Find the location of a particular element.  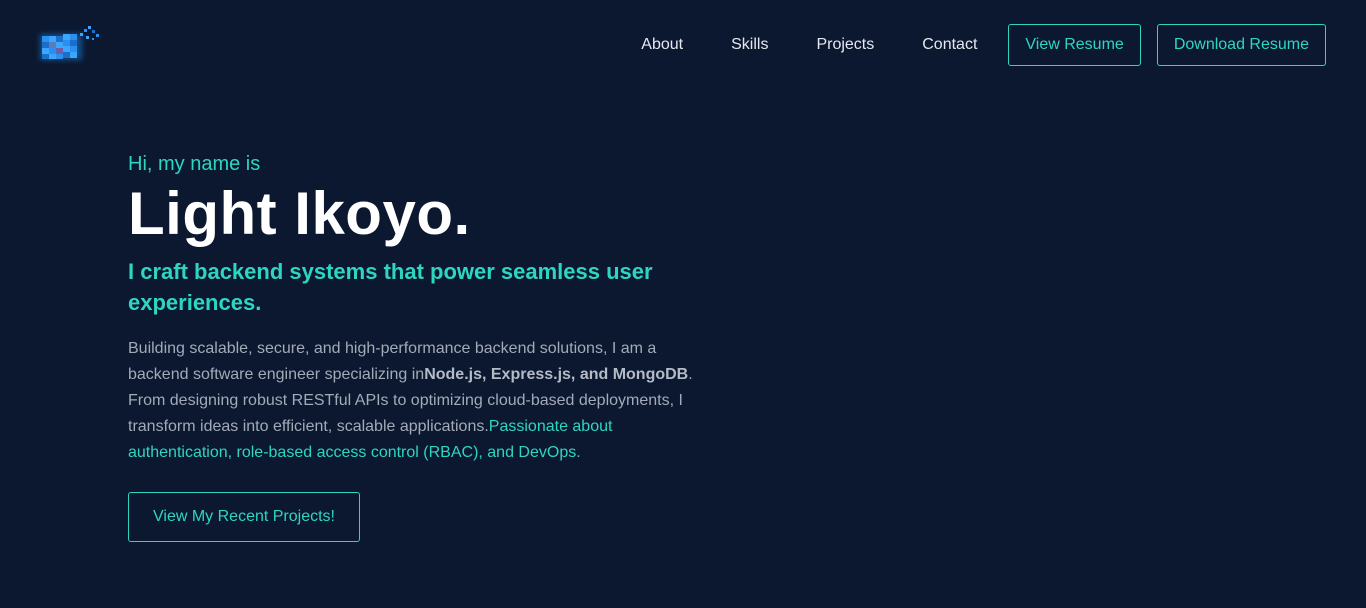

download-resume-button: Download Resume is located at coordinates (1241, 45).